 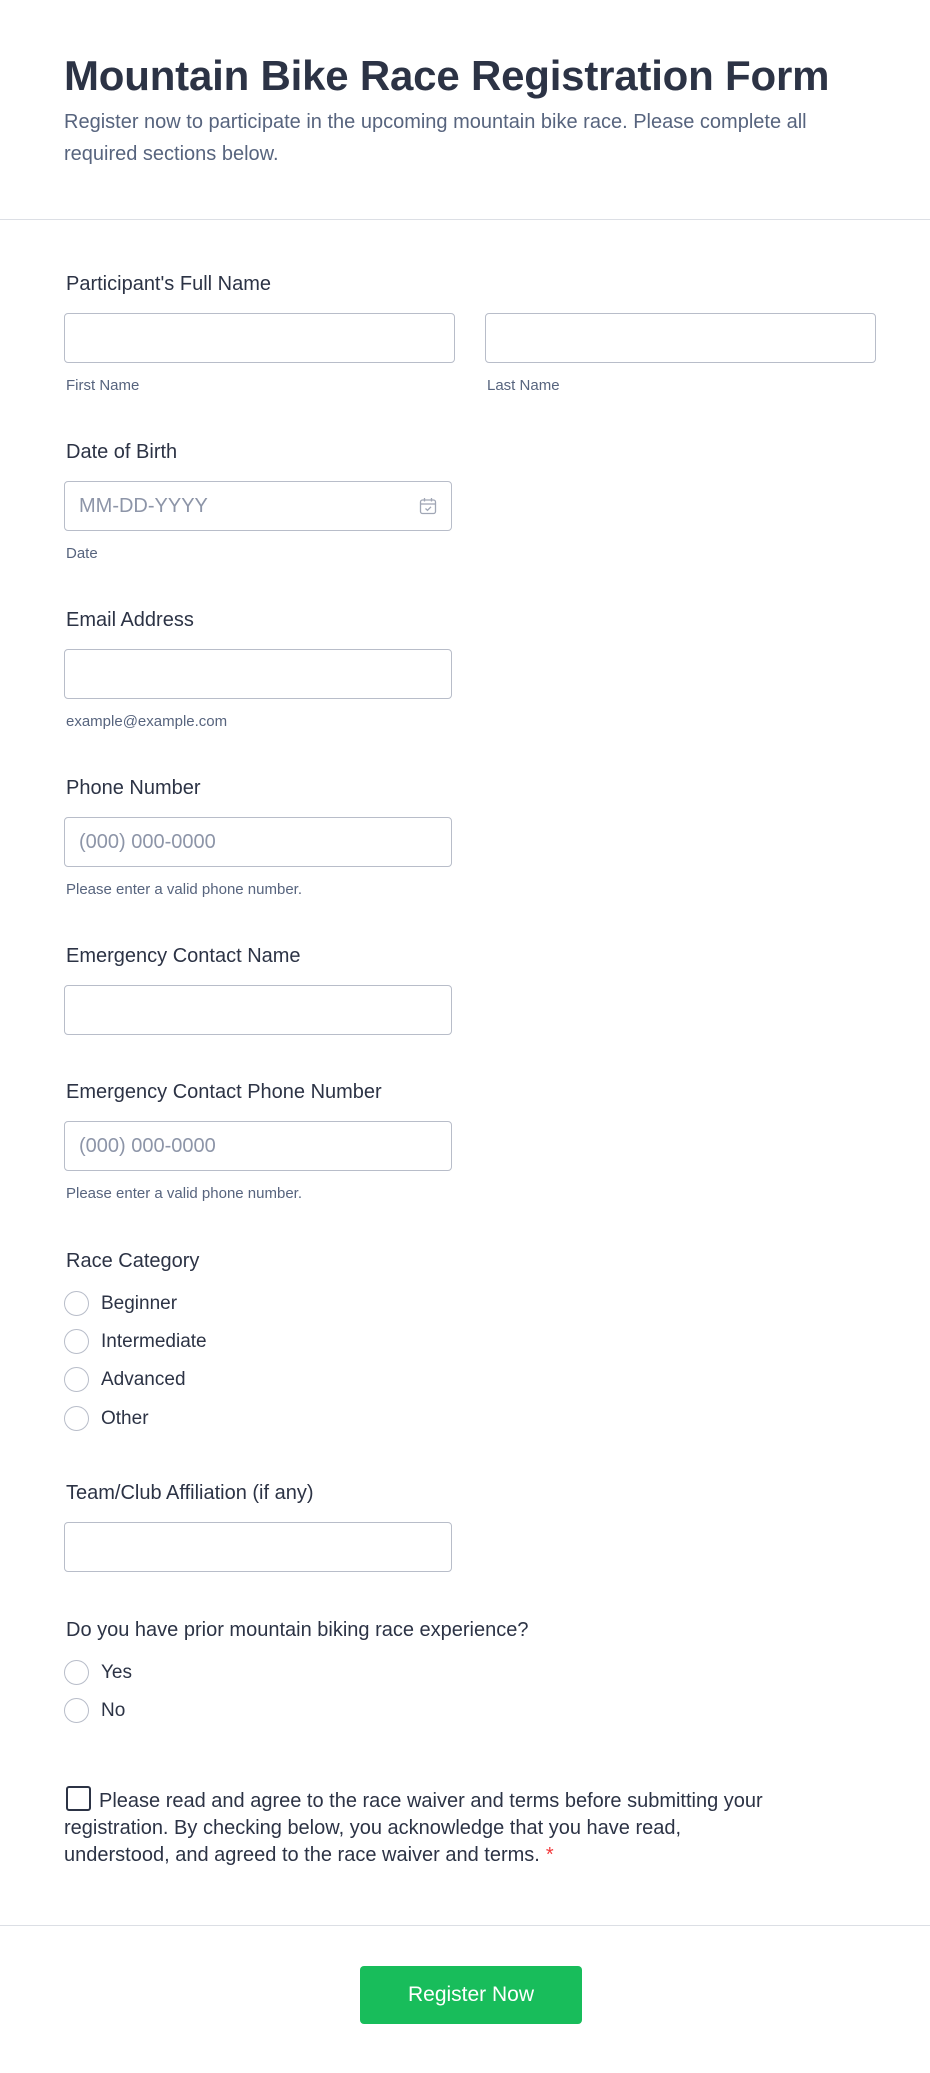 I want to click on first-name-sublabel: First Name, so click(x=103, y=385).